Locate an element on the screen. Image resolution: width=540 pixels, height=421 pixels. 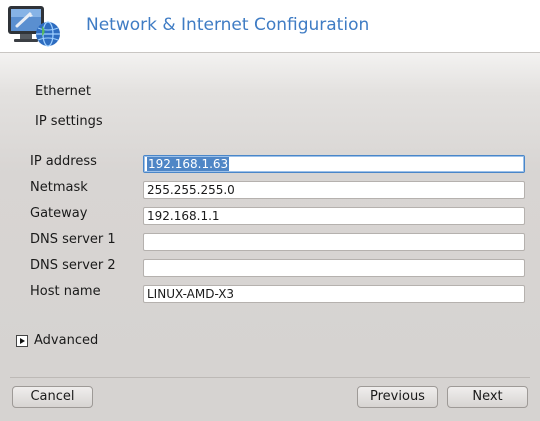
network-monitor-globe-icon is located at coordinates (35, 26).